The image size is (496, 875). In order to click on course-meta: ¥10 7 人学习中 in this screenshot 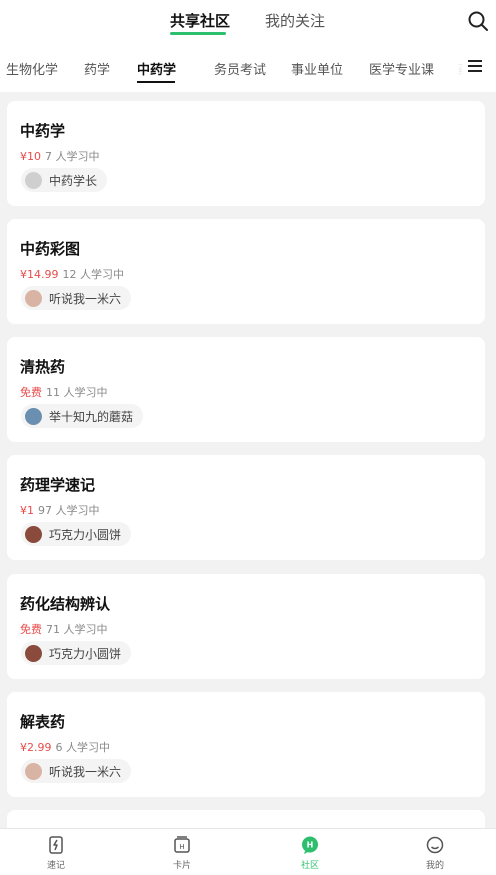, I will do `click(60, 156)`.